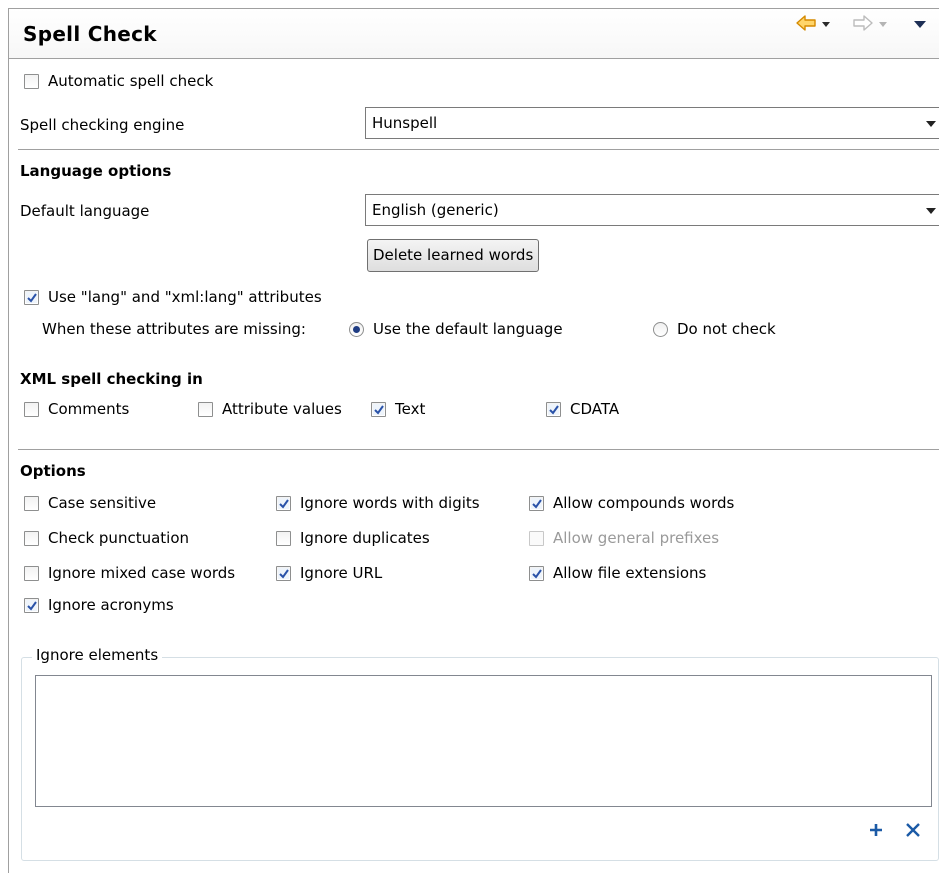  I want to click on default-language-value: English (generic), so click(435, 210).